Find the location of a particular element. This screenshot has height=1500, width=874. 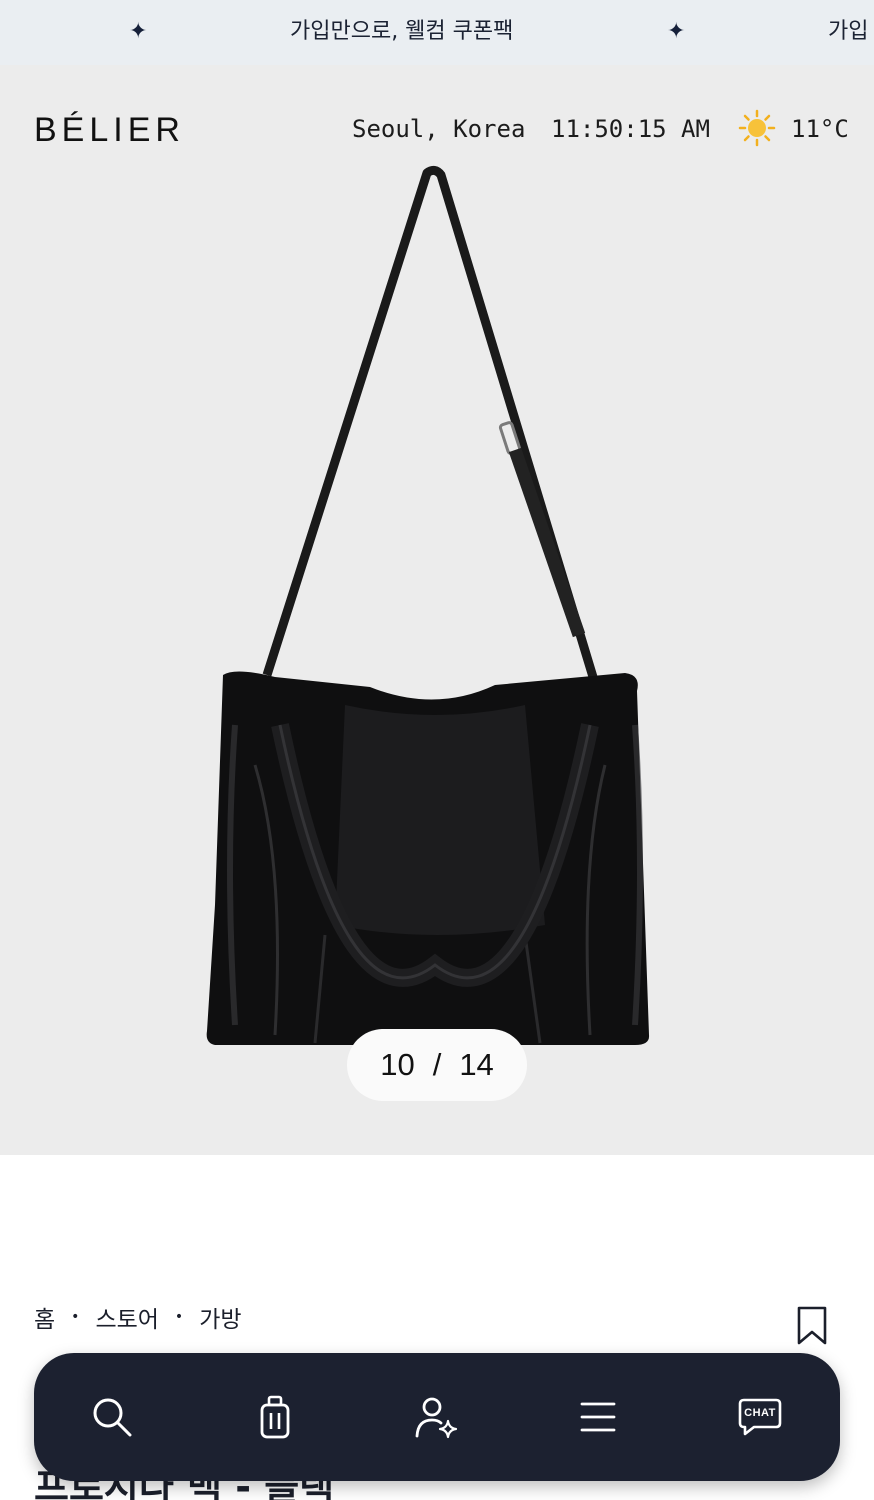

menu-icon is located at coordinates (598, 1417).